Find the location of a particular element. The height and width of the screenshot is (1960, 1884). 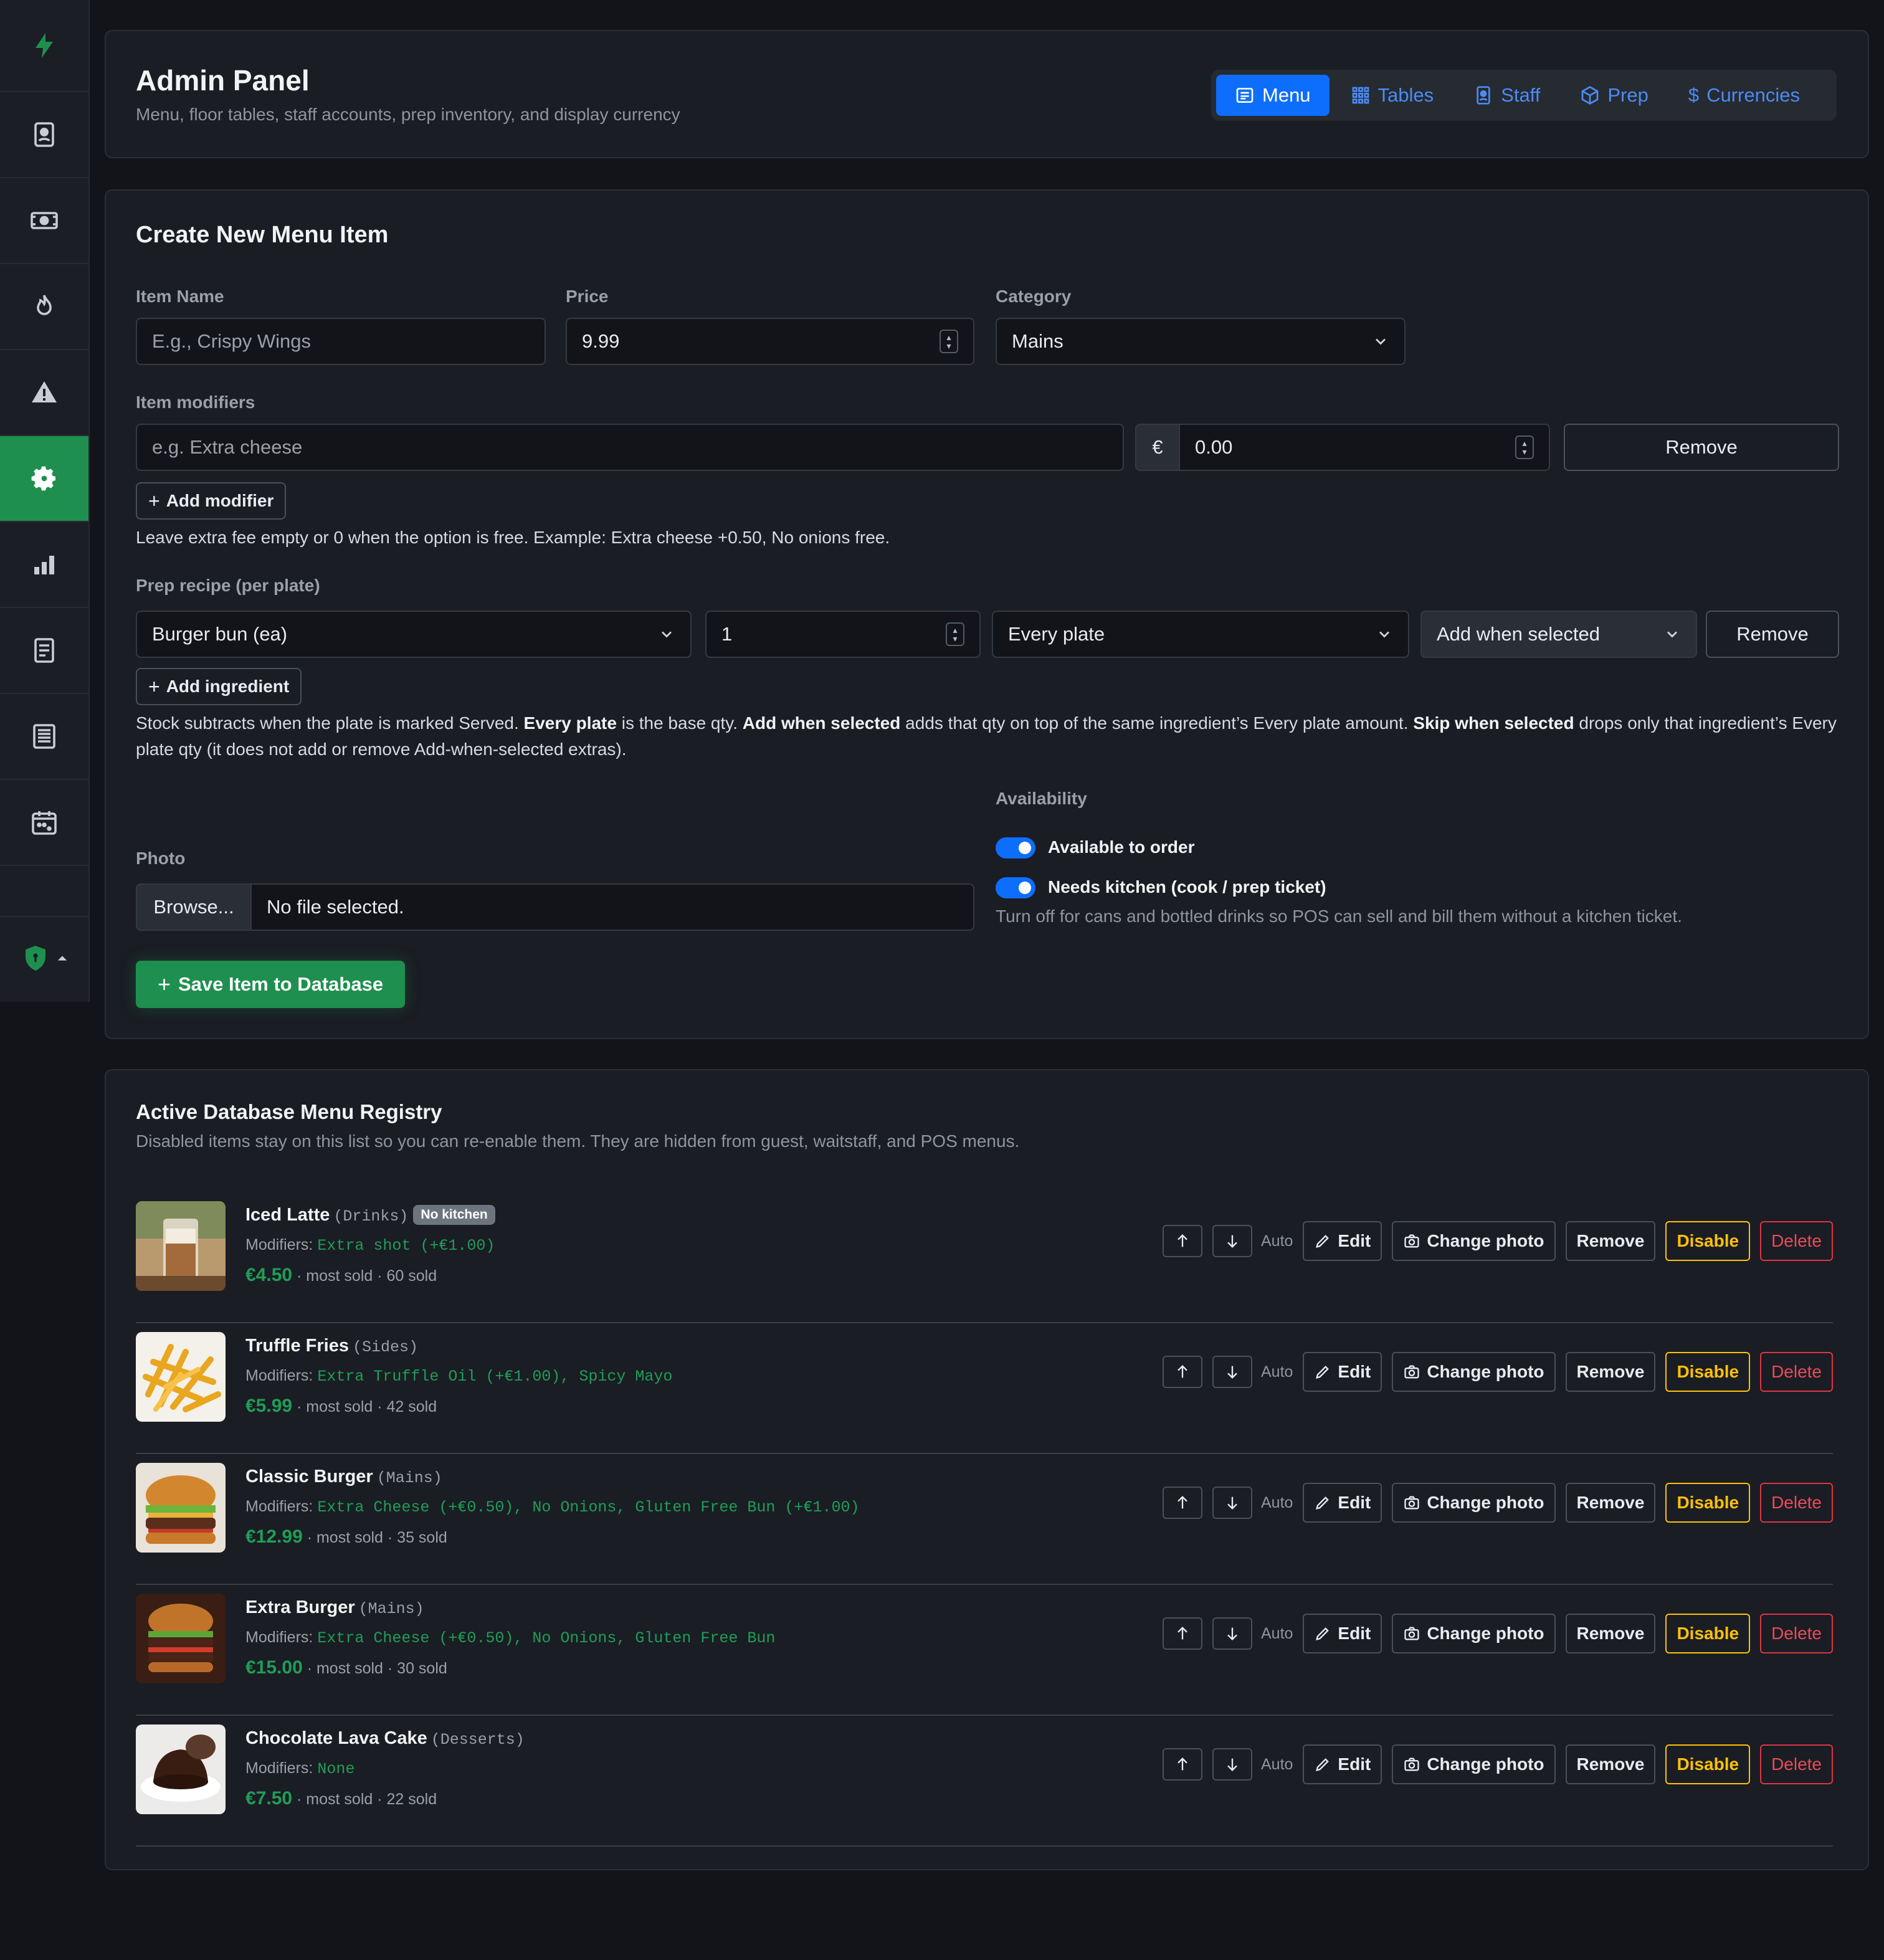

remove-modifier-button: Remove is located at coordinates (1701, 447).